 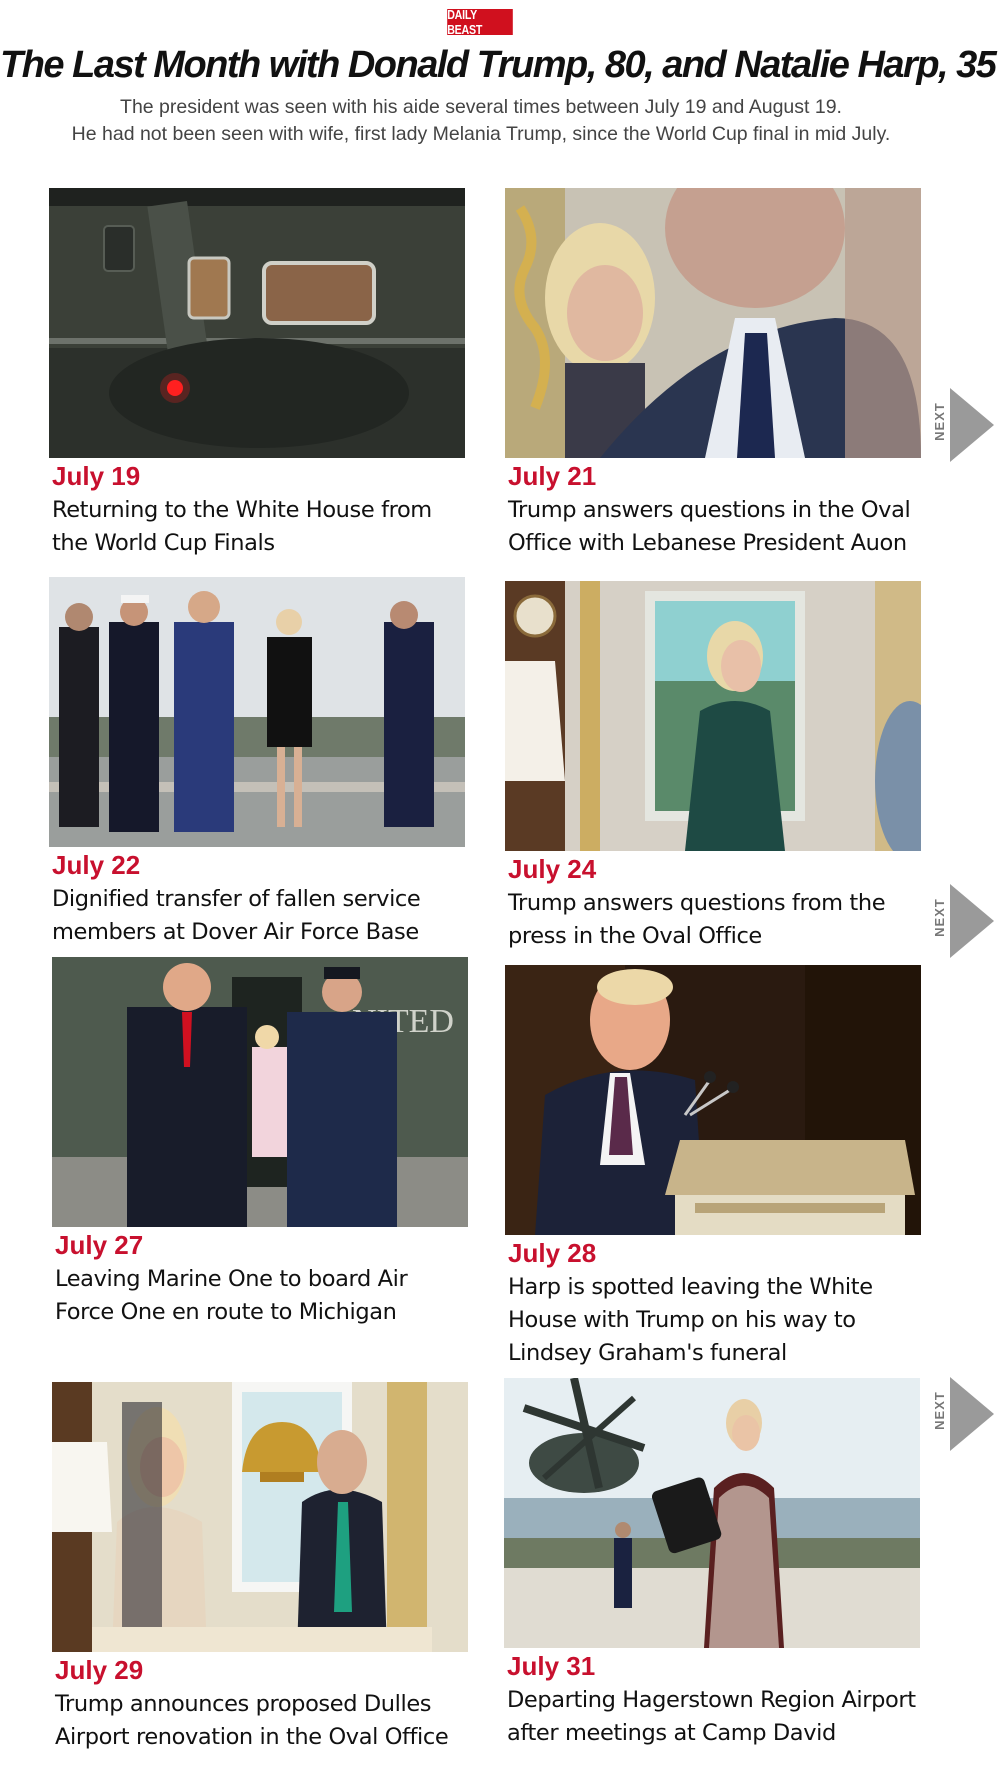 I want to click on entry-date: July 27, so click(x=99, y=1245).